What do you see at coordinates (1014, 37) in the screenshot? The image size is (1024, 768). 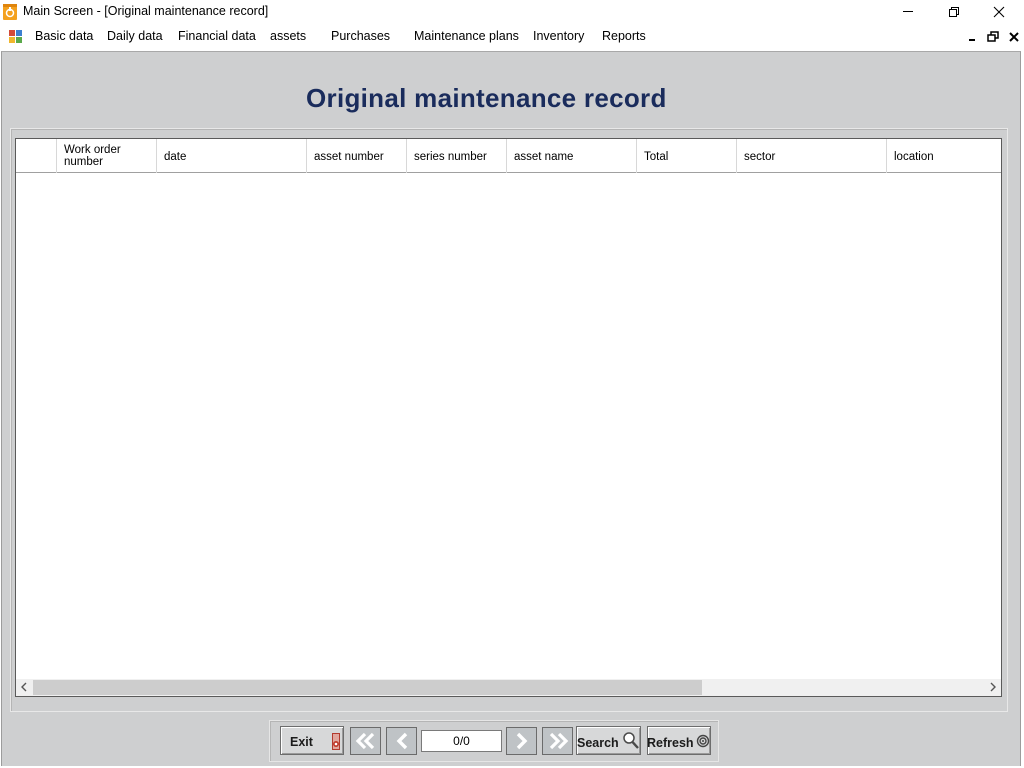 I see `mdi-close-icon` at bounding box center [1014, 37].